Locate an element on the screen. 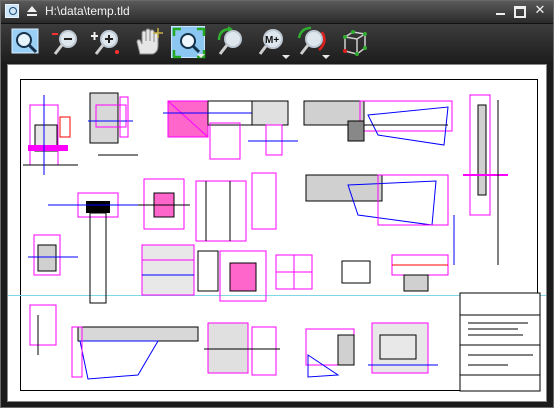 The image size is (554, 408). title-bar: H:\data\temp.tld ✕ is located at coordinates (277, 12).